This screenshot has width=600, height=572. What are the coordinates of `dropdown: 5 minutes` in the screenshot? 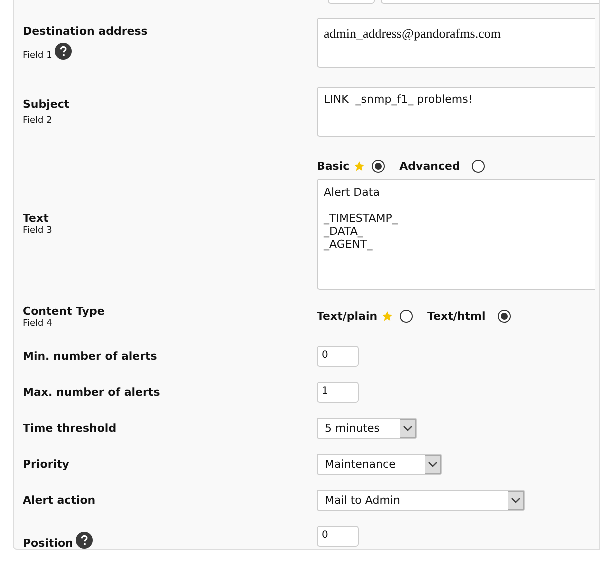 It's located at (367, 428).